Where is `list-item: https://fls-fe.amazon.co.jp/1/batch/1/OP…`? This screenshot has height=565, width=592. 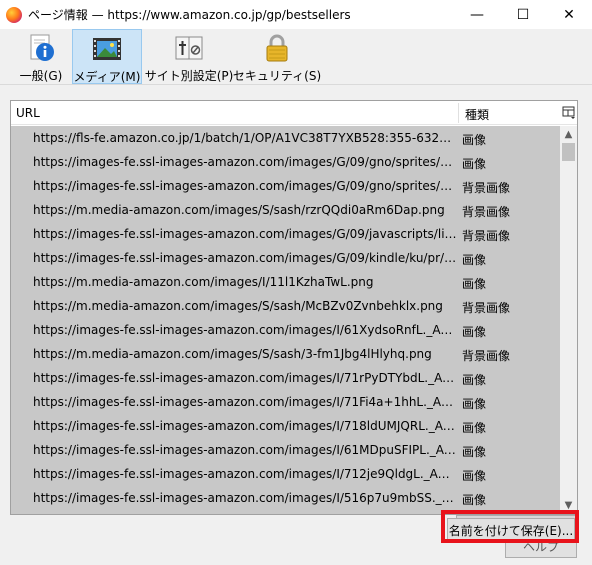
list-item: https://fls-fe.amazon.co.jp/1/batch/1/OP… is located at coordinates (285, 138).